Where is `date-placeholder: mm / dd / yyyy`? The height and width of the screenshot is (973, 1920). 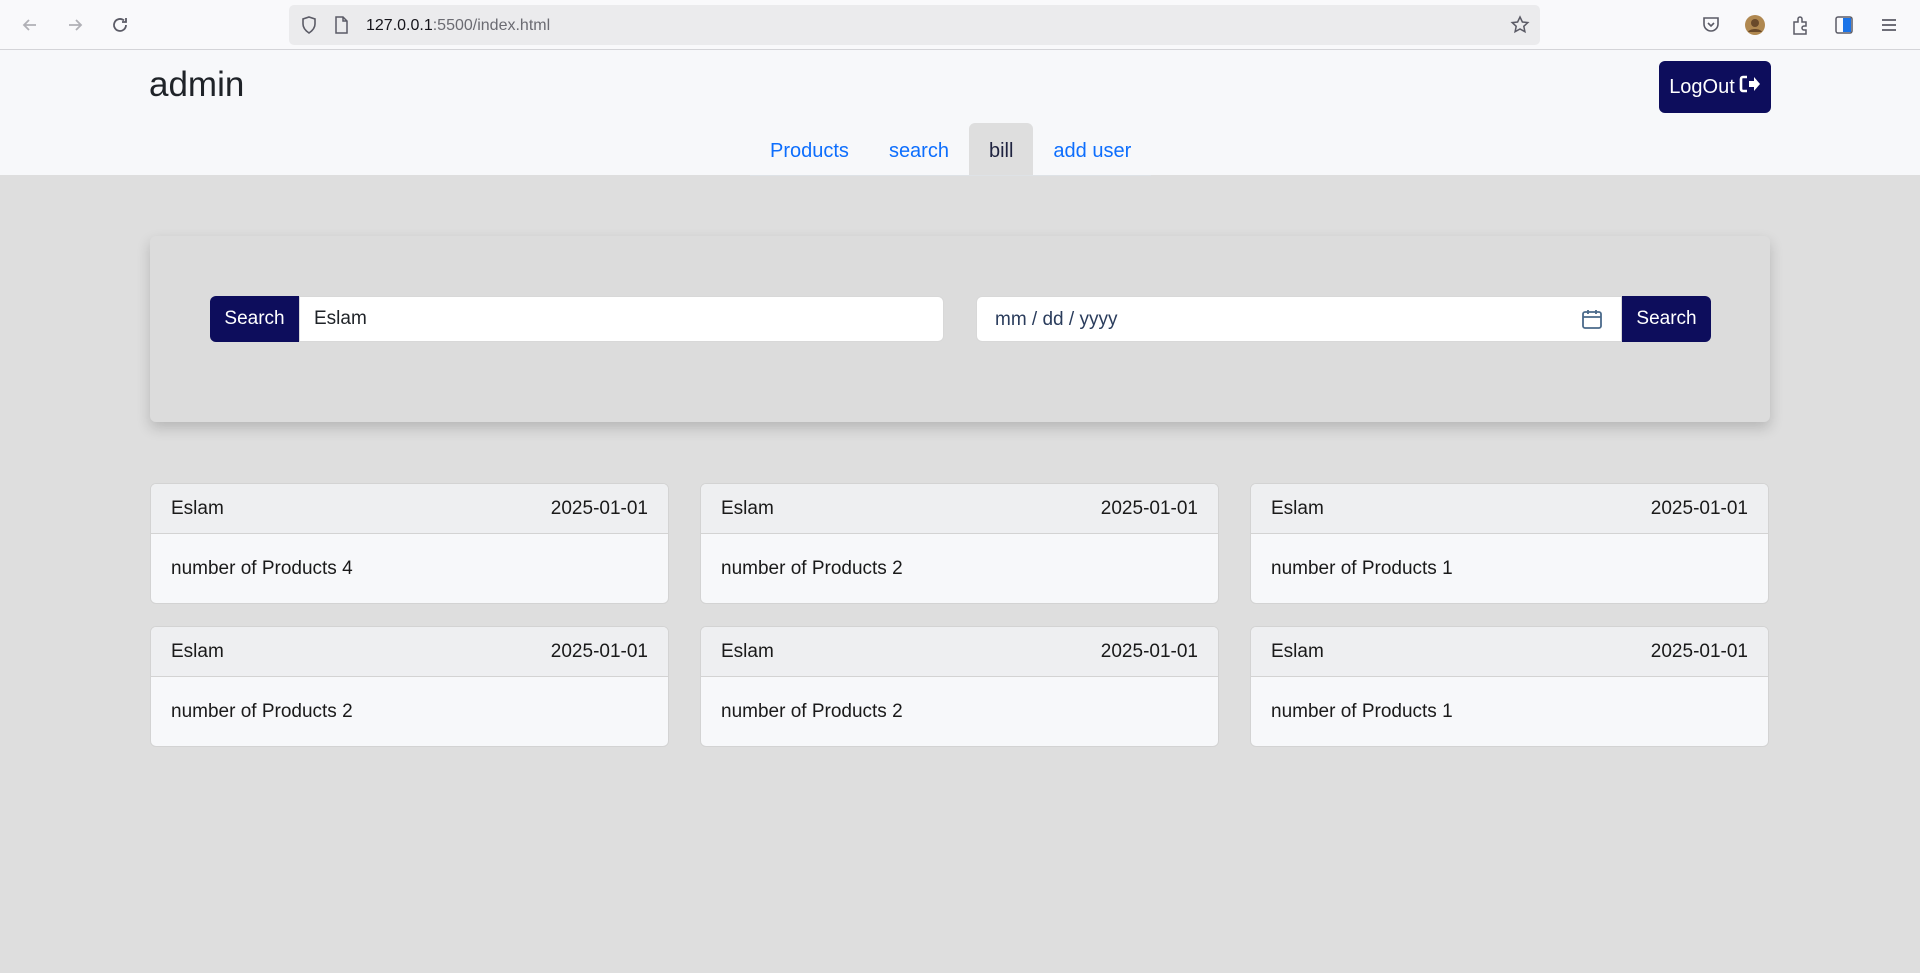
date-placeholder: mm / dd / yyyy is located at coordinates (1056, 319).